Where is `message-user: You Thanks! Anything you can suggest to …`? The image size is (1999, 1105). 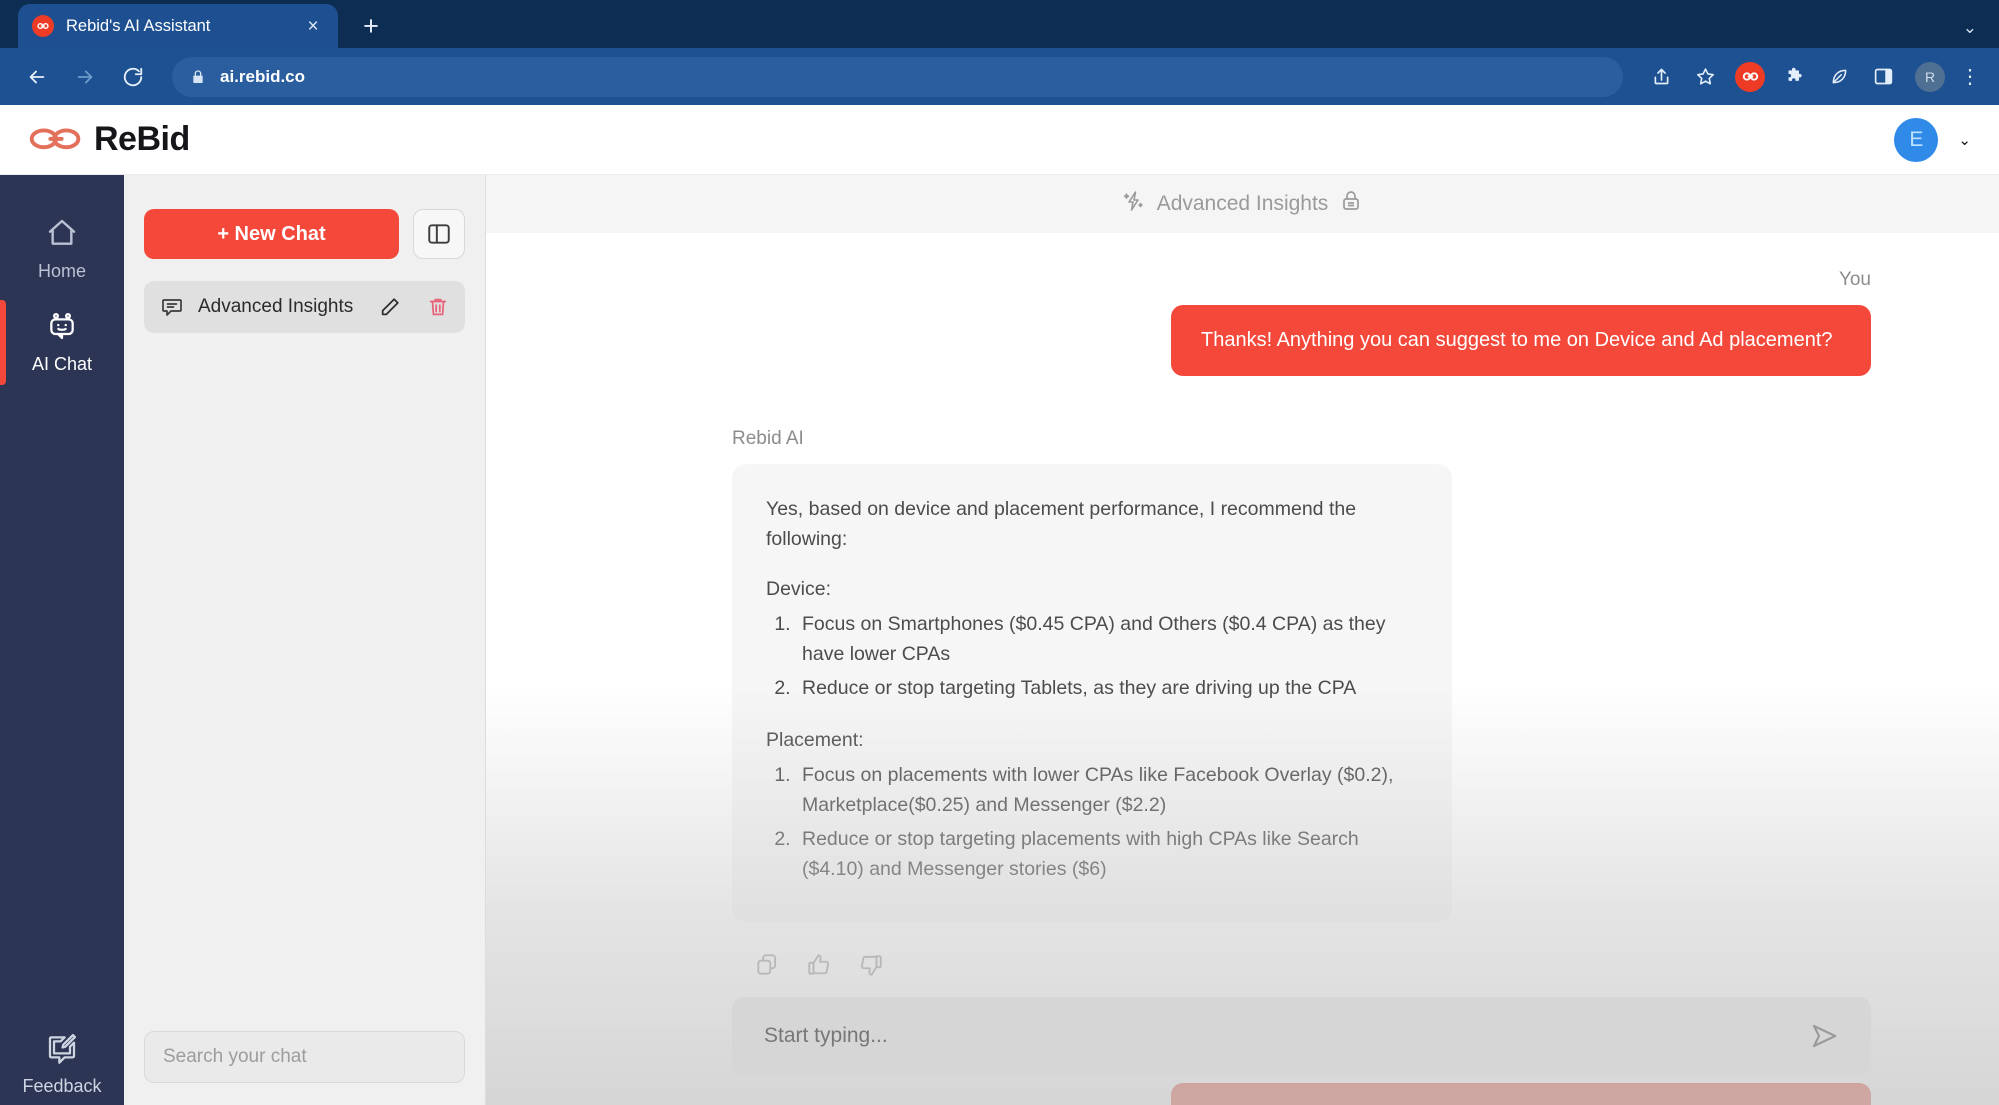
message-user: You Thanks! Anything you can suggest to … is located at coordinates (1301, 322).